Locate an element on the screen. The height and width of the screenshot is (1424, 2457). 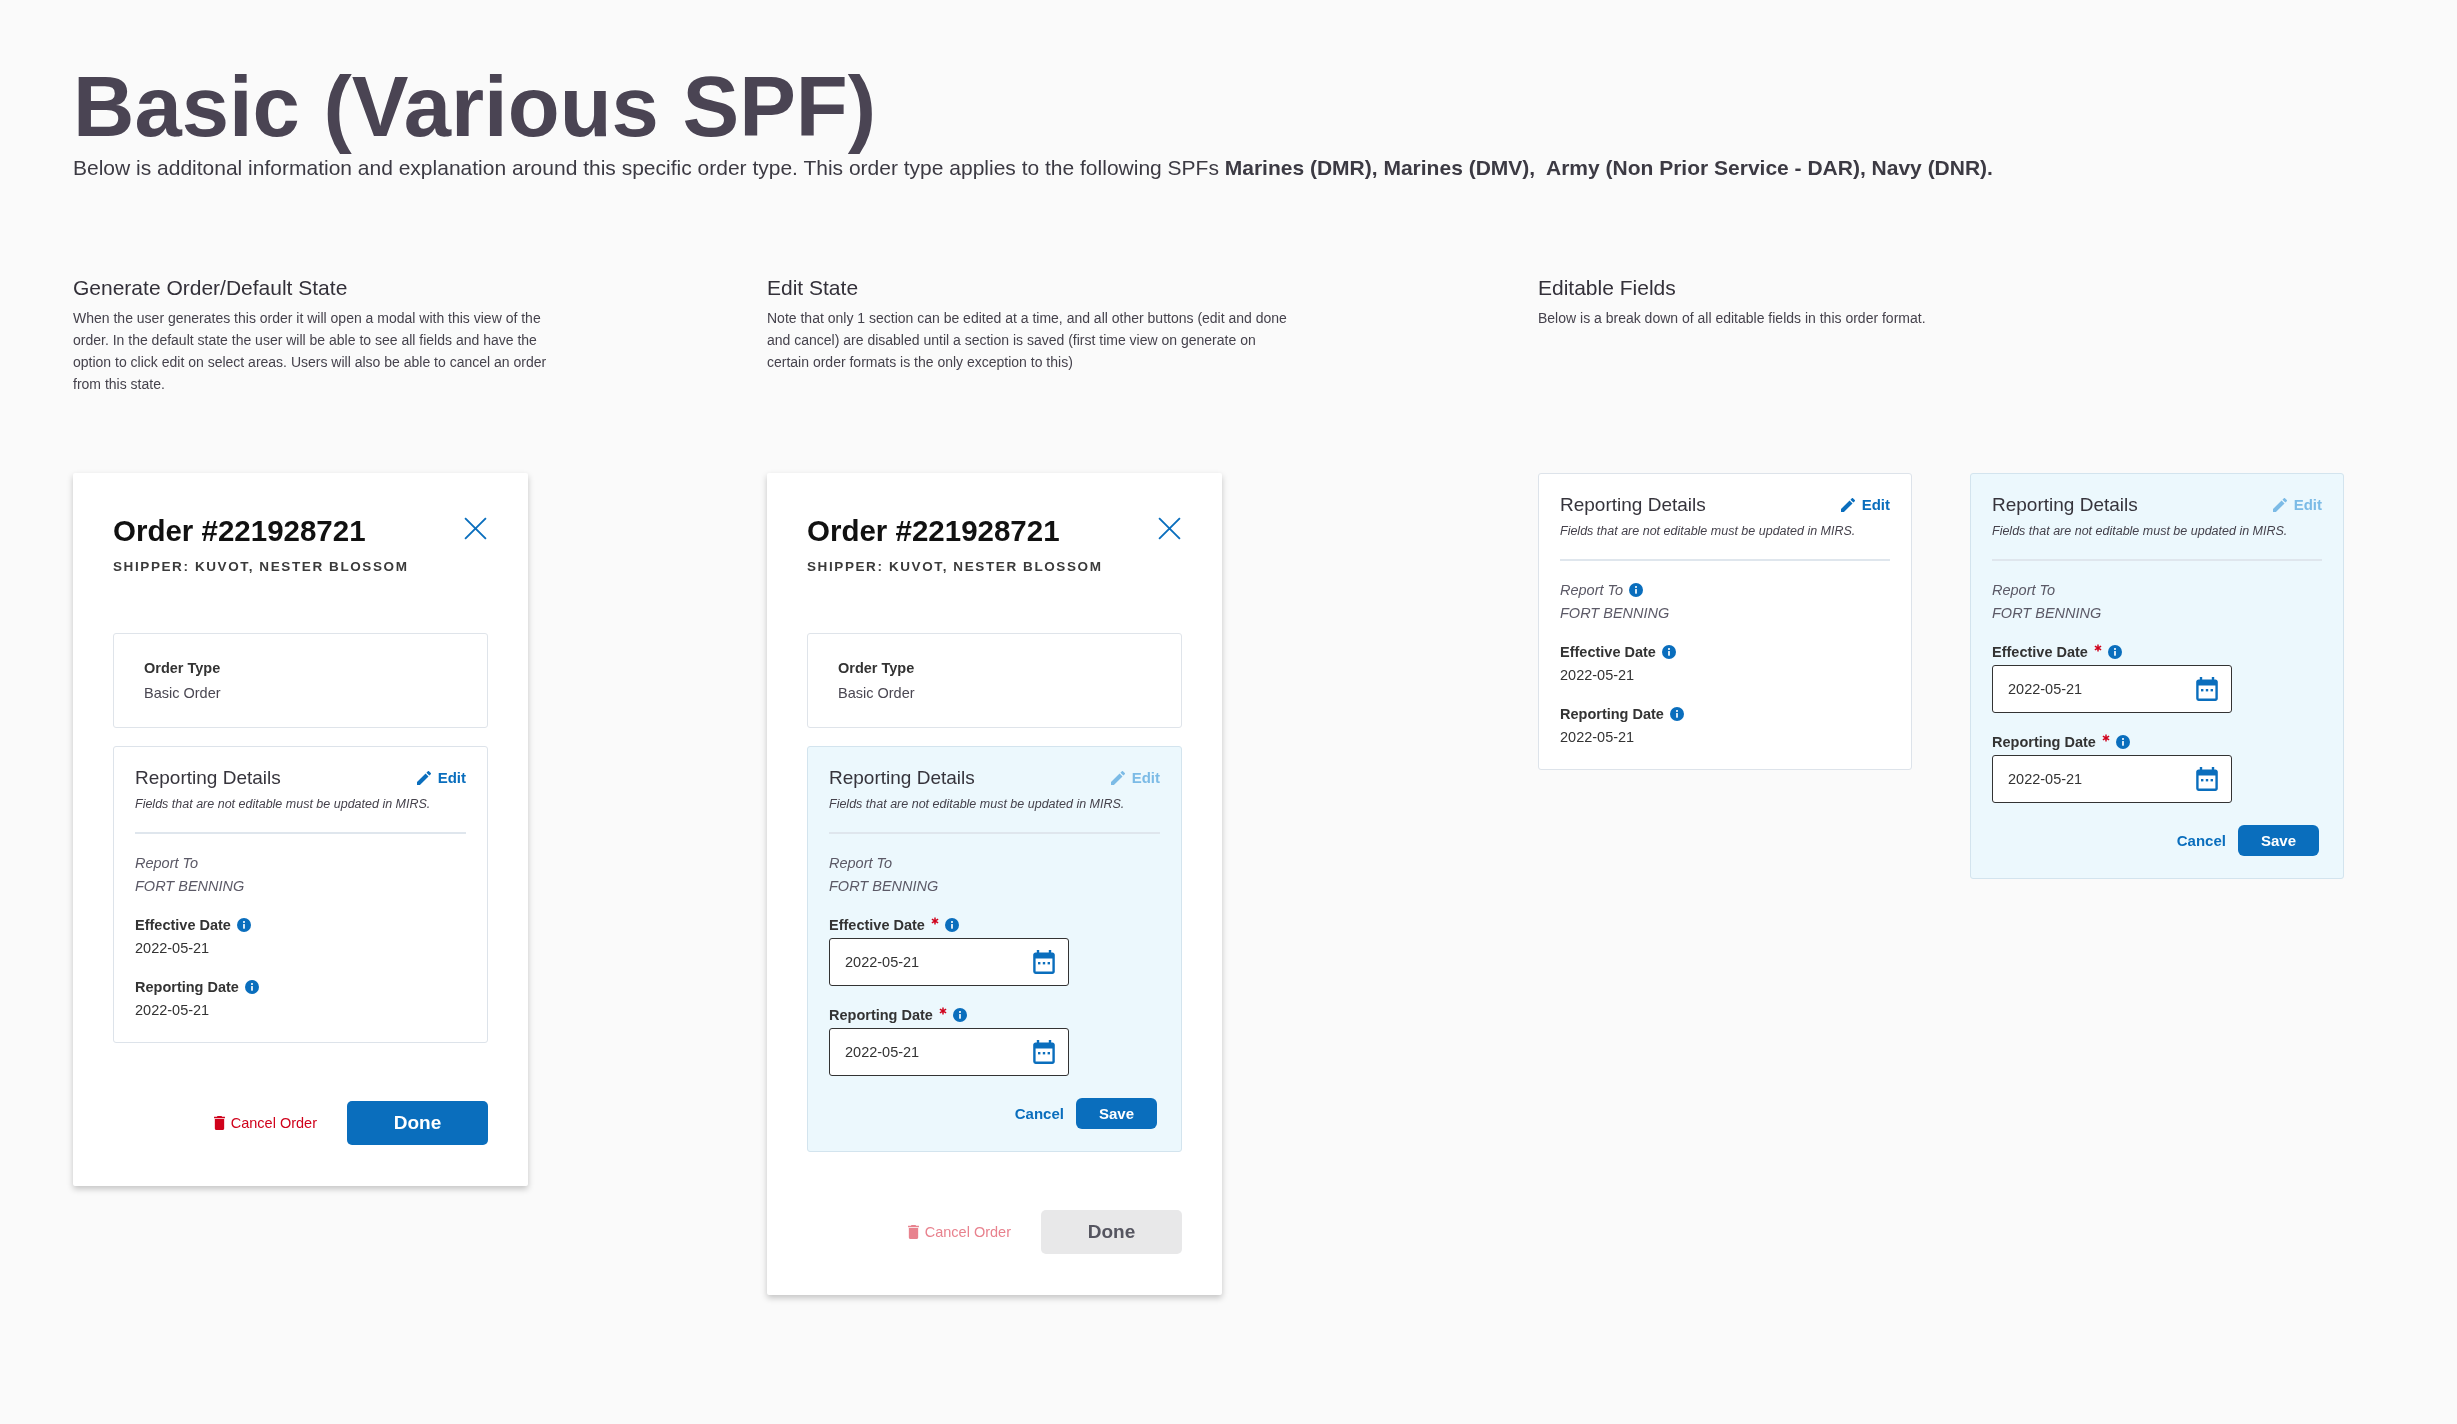
page-title: Basic (Various SPF) is located at coordinates (475, 107).